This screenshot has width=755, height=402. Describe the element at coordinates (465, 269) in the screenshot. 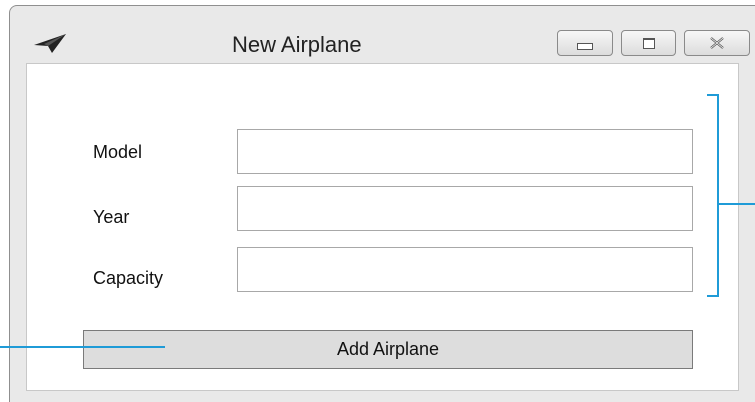

I see `capacity-field` at that location.